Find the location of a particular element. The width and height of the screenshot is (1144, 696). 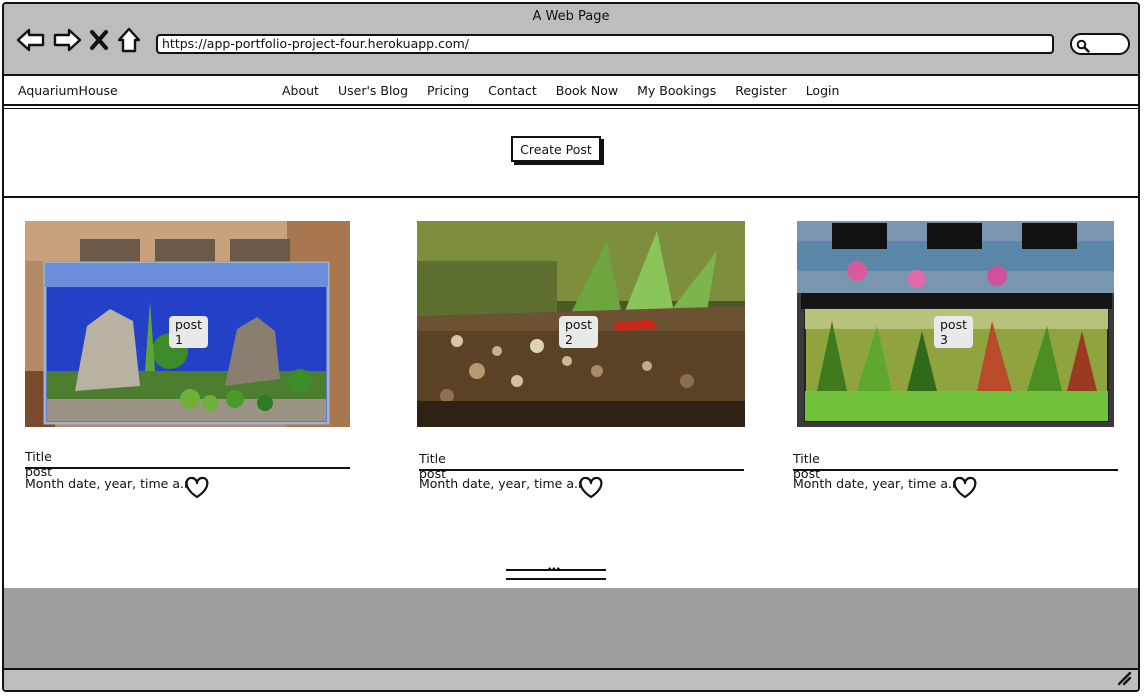

create-post-button: Create Post is located at coordinates (556, 149).